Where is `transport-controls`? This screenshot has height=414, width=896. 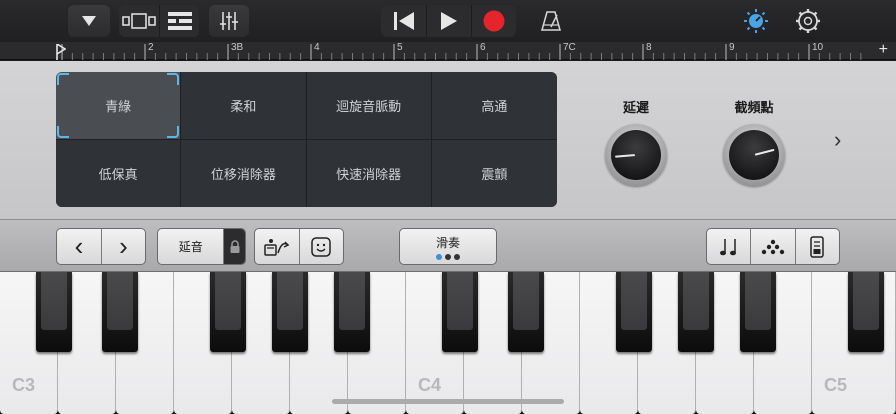 transport-controls is located at coordinates (448, 21).